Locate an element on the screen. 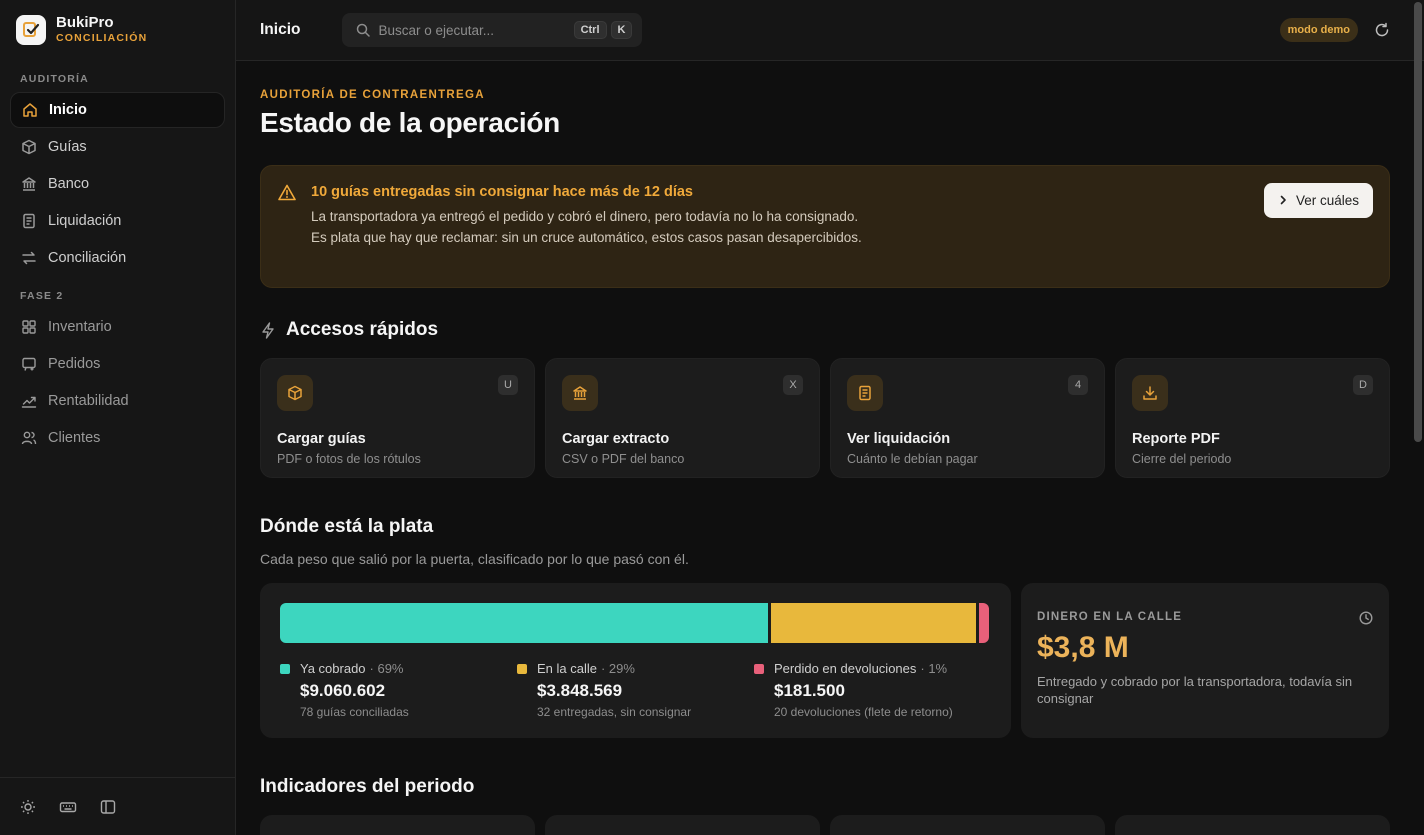  brand: BukiPro CONCILIACIÓN is located at coordinates (117, 30).